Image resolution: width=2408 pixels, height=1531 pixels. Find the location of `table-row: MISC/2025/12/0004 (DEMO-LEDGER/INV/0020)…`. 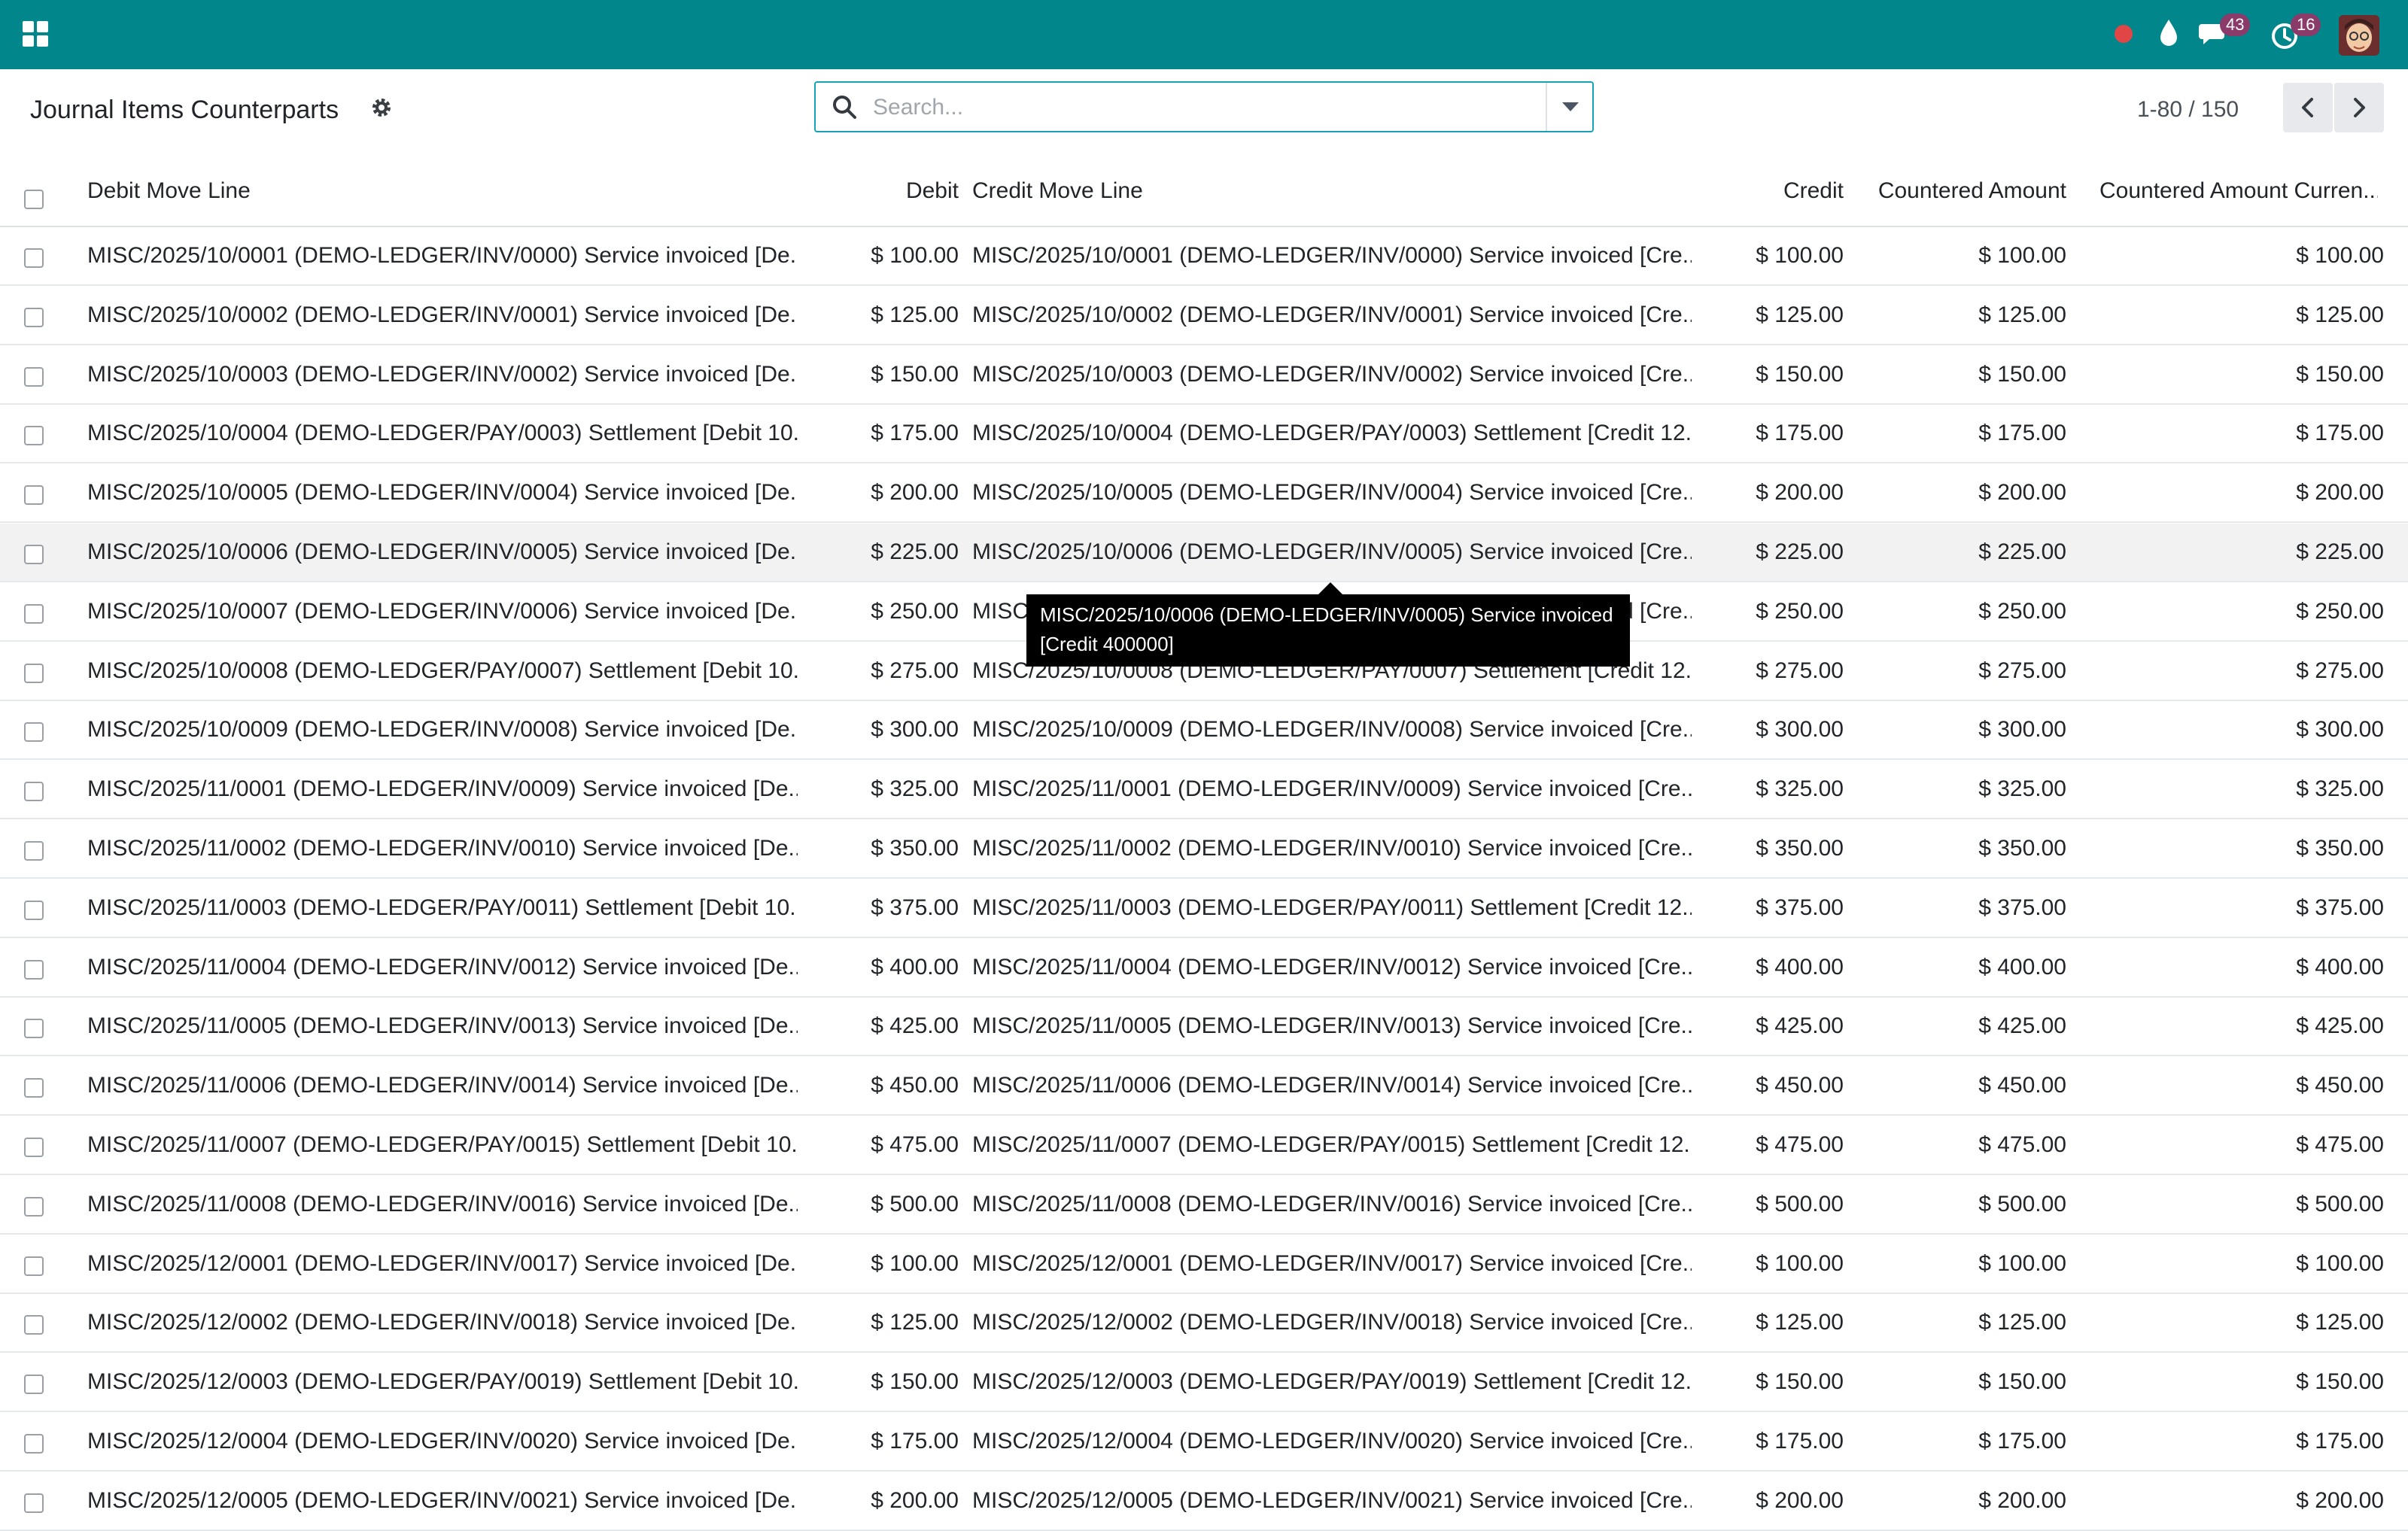

table-row: MISC/2025/12/0004 (DEMO-LEDGER/INV/0020)… is located at coordinates (1204, 1442).